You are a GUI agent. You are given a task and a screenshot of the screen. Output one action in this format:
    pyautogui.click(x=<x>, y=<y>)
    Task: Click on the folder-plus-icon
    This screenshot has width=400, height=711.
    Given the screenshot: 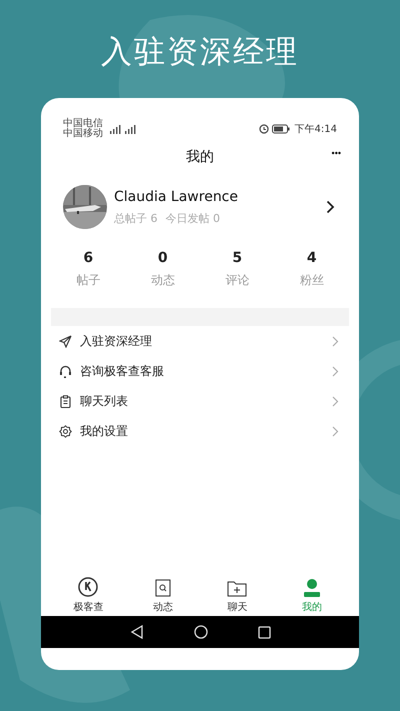 What is the action you would take?
    pyautogui.click(x=237, y=588)
    